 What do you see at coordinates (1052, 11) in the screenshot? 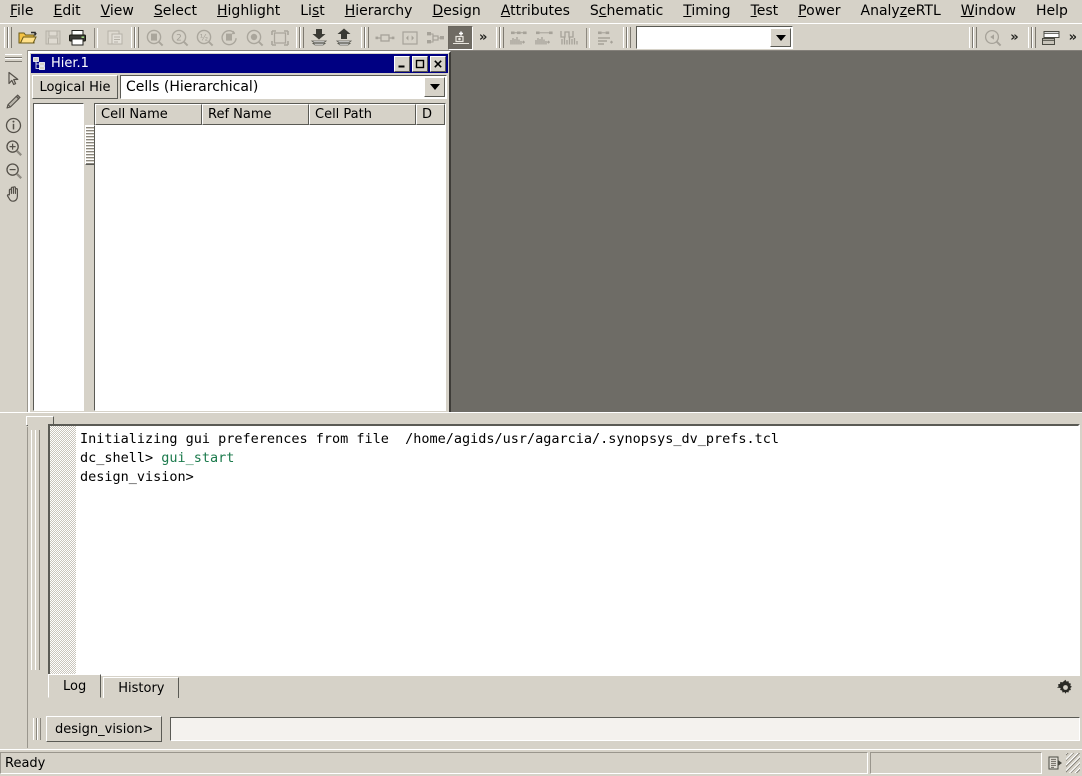
I see `menu-help: Help` at bounding box center [1052, 11].